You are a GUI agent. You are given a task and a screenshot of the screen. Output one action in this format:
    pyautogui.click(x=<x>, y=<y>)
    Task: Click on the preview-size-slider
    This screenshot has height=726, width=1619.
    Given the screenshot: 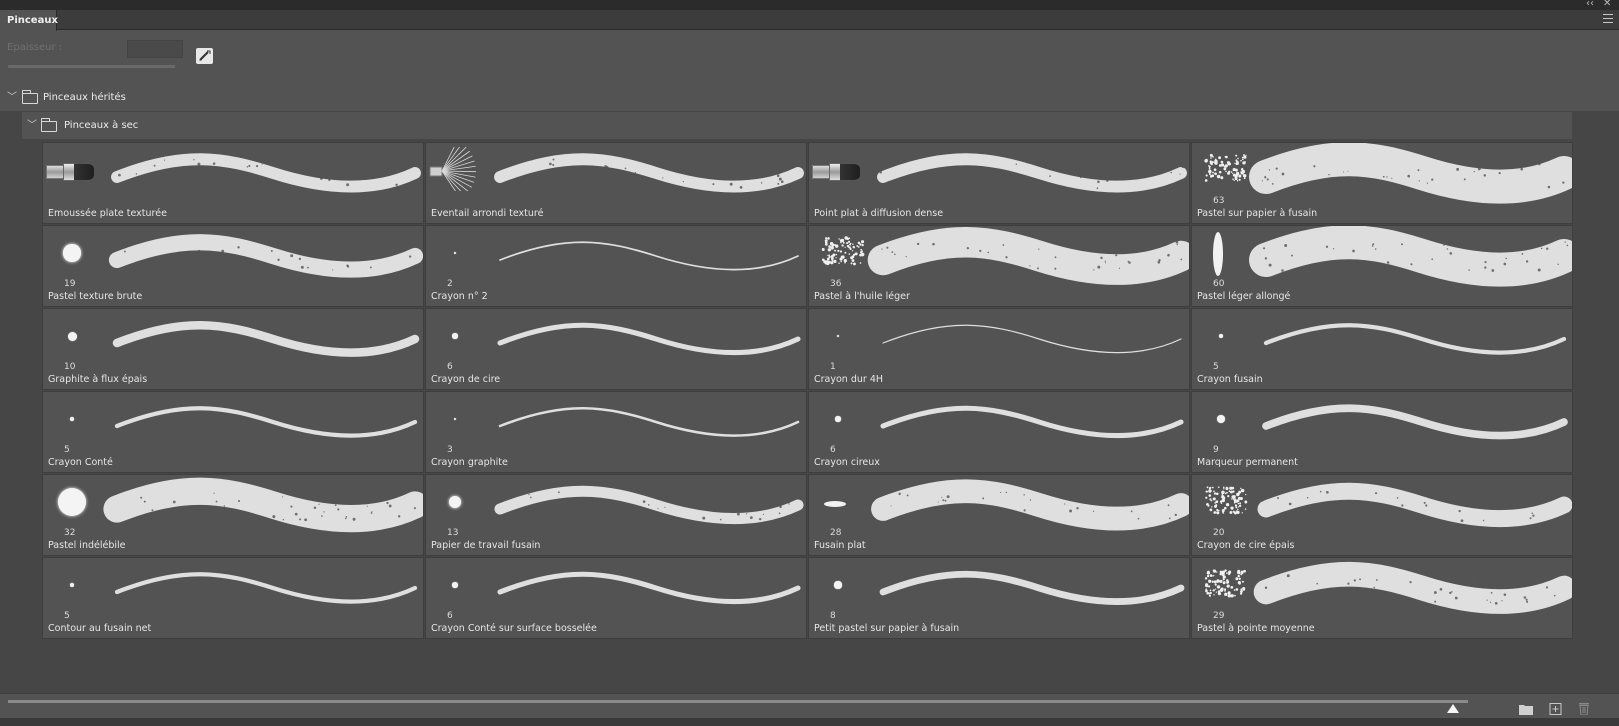 What is the action you would take?
    pyautogui.click(x=738, y=701)
    